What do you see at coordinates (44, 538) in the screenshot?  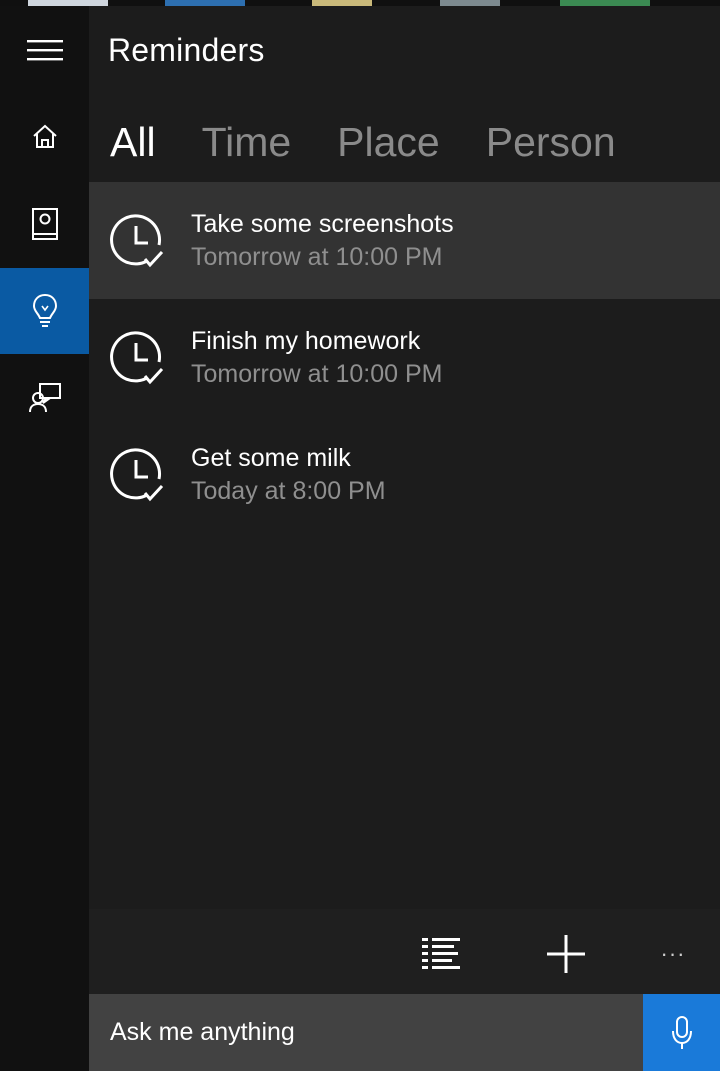 I see `nav-rail` at bounding box center [44, 538].